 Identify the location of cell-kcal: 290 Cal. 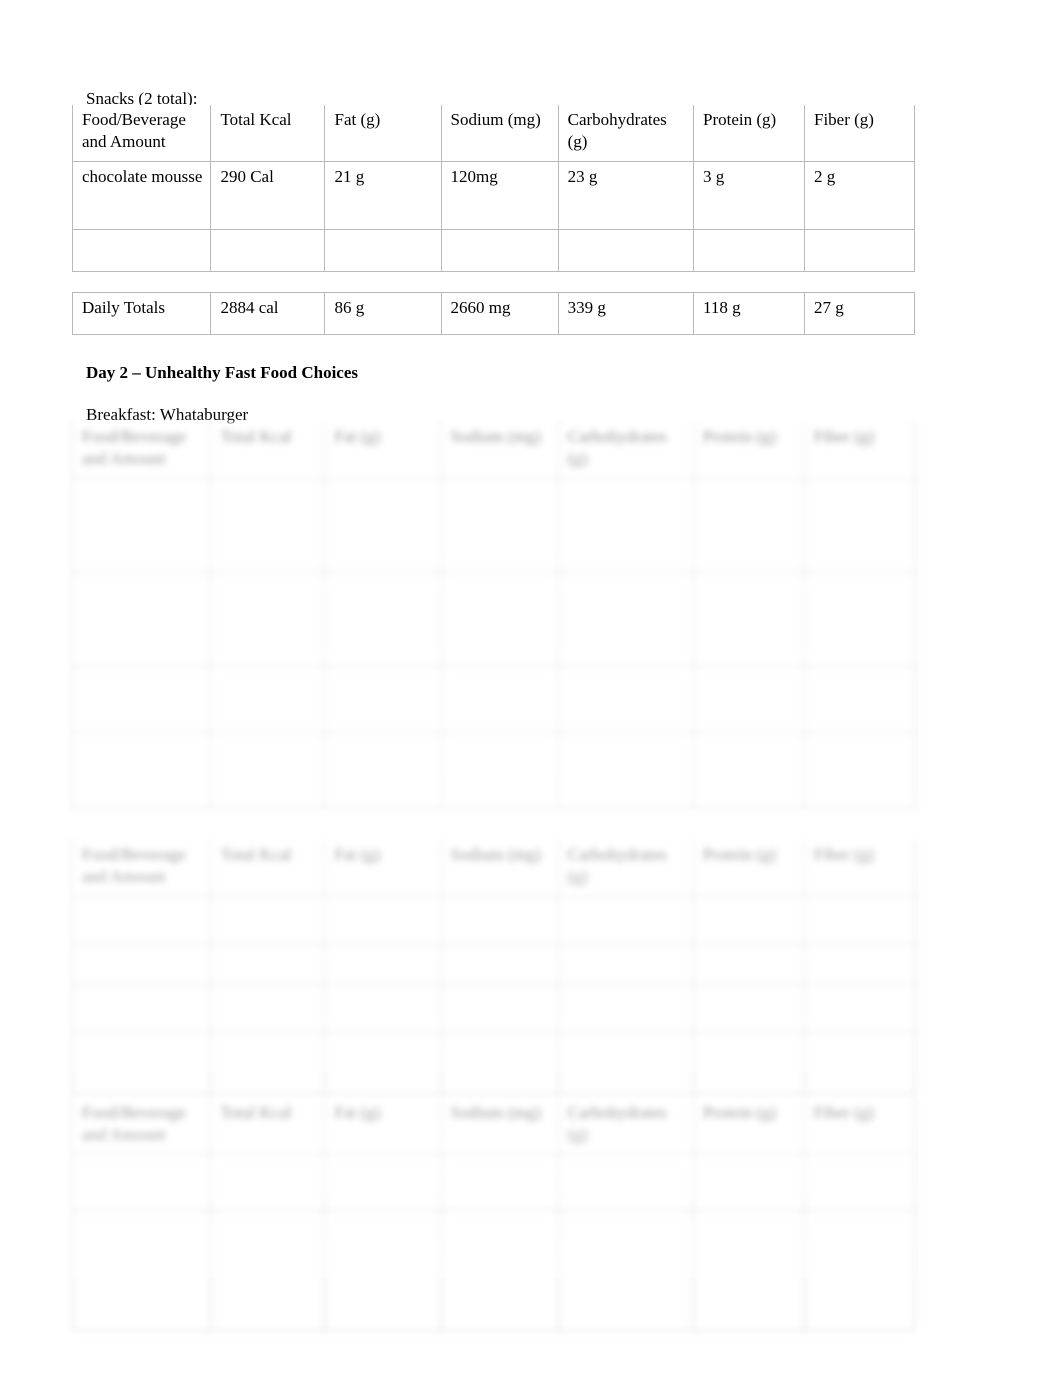
(268, 195).